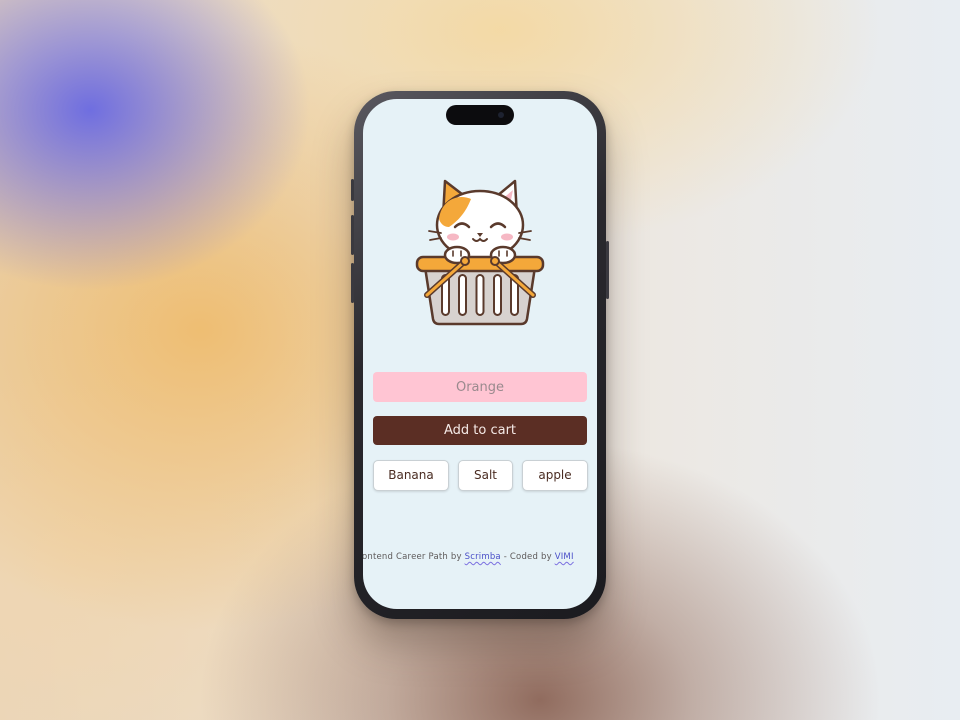  What do you see at coordinates (352, 235) in the screenshot?
I see `phone-volume-up-button` at bounding box center [352, 235].